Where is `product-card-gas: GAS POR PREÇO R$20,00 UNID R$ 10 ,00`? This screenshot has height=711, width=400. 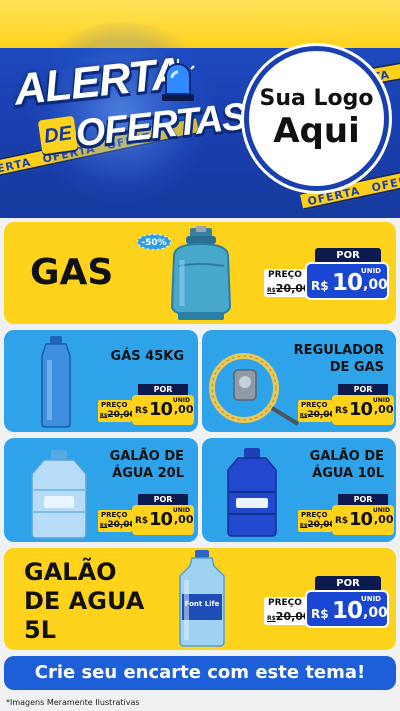 product-card-gas: GAS POR PREÇO R$20,00 UNID R$ 10 ,00 is located at coordinates (200, 273).